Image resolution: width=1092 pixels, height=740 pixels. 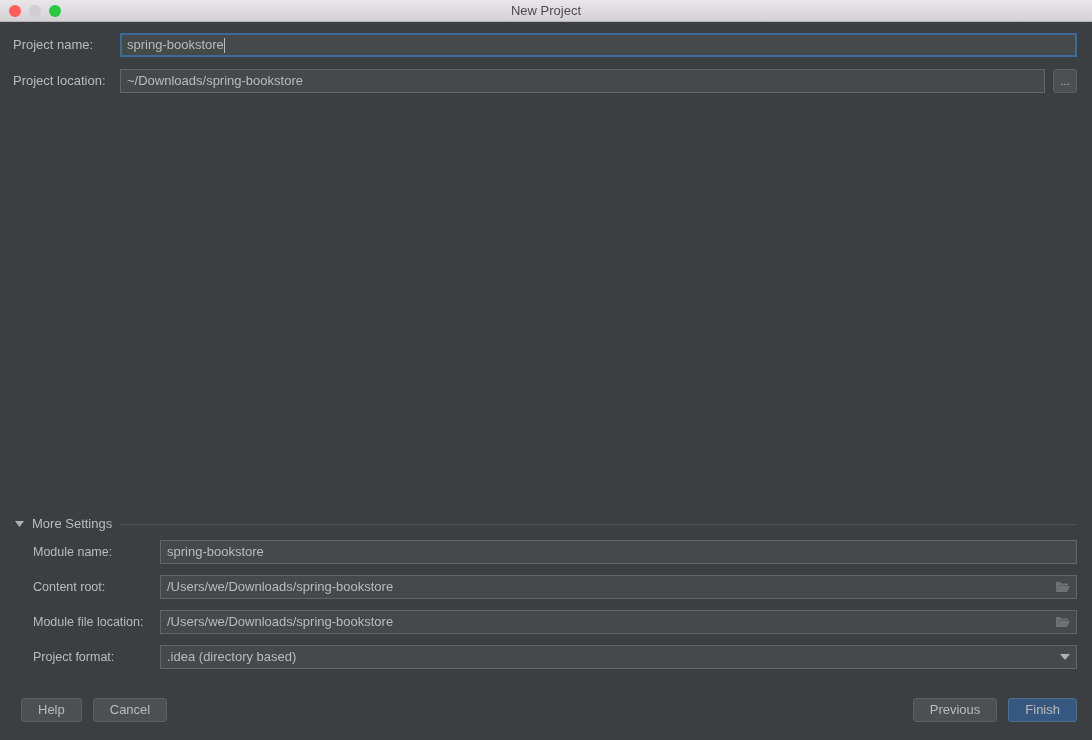 I want to click on dialog-button: Cancel, so click(x=130, y=710).